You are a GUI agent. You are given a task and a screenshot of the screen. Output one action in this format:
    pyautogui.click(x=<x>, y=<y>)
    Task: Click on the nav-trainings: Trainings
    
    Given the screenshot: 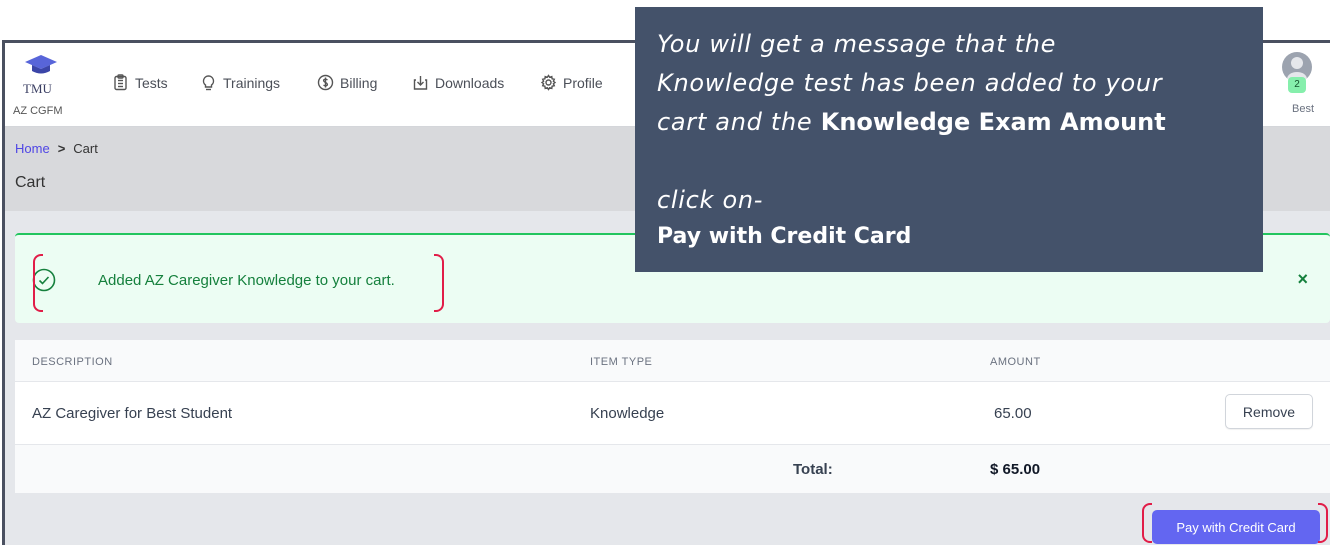 What is the action you would take?
    pyautogui.click(x=240, y=82)
    